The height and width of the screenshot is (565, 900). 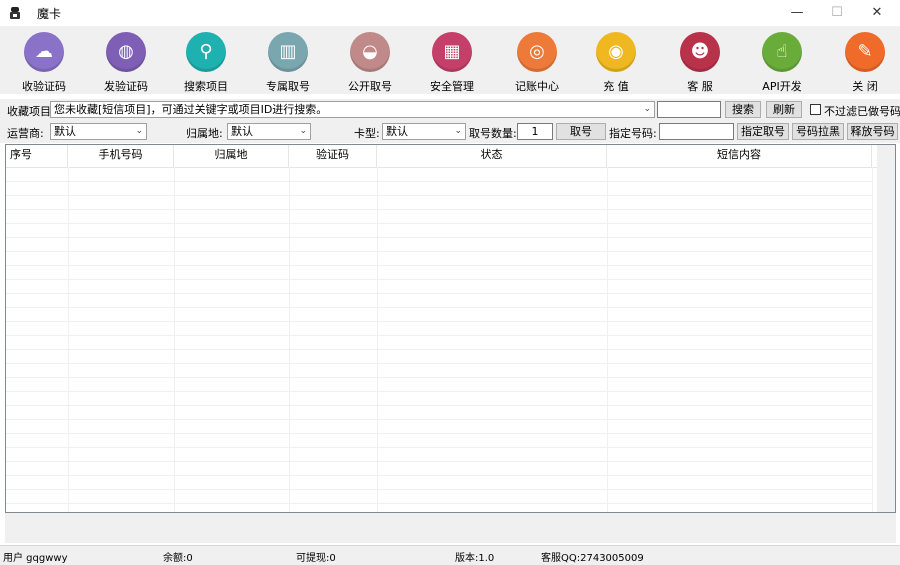 What do you see at coordinates (35, 558) in the screenshot?
I see `status-user: 用户 gqgwwy` at bounding box center [35, 558].